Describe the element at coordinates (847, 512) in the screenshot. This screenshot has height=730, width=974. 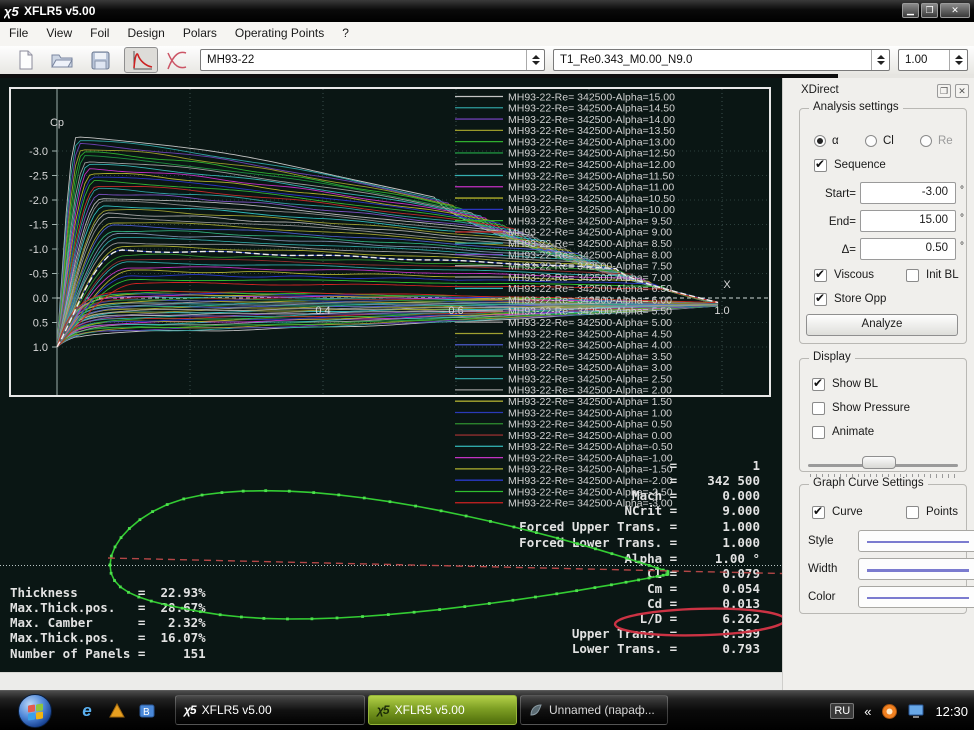
I see `curve-label: Curve` at that location.